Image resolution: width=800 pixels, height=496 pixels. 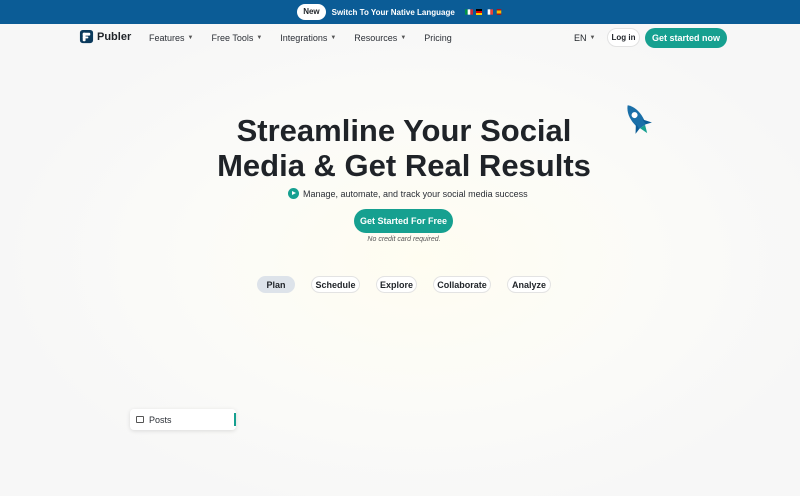 What do you see at coordinates (396, 284) in the screenshot?
I see `tab-explore: Explore` at bounding box center [396, 284].